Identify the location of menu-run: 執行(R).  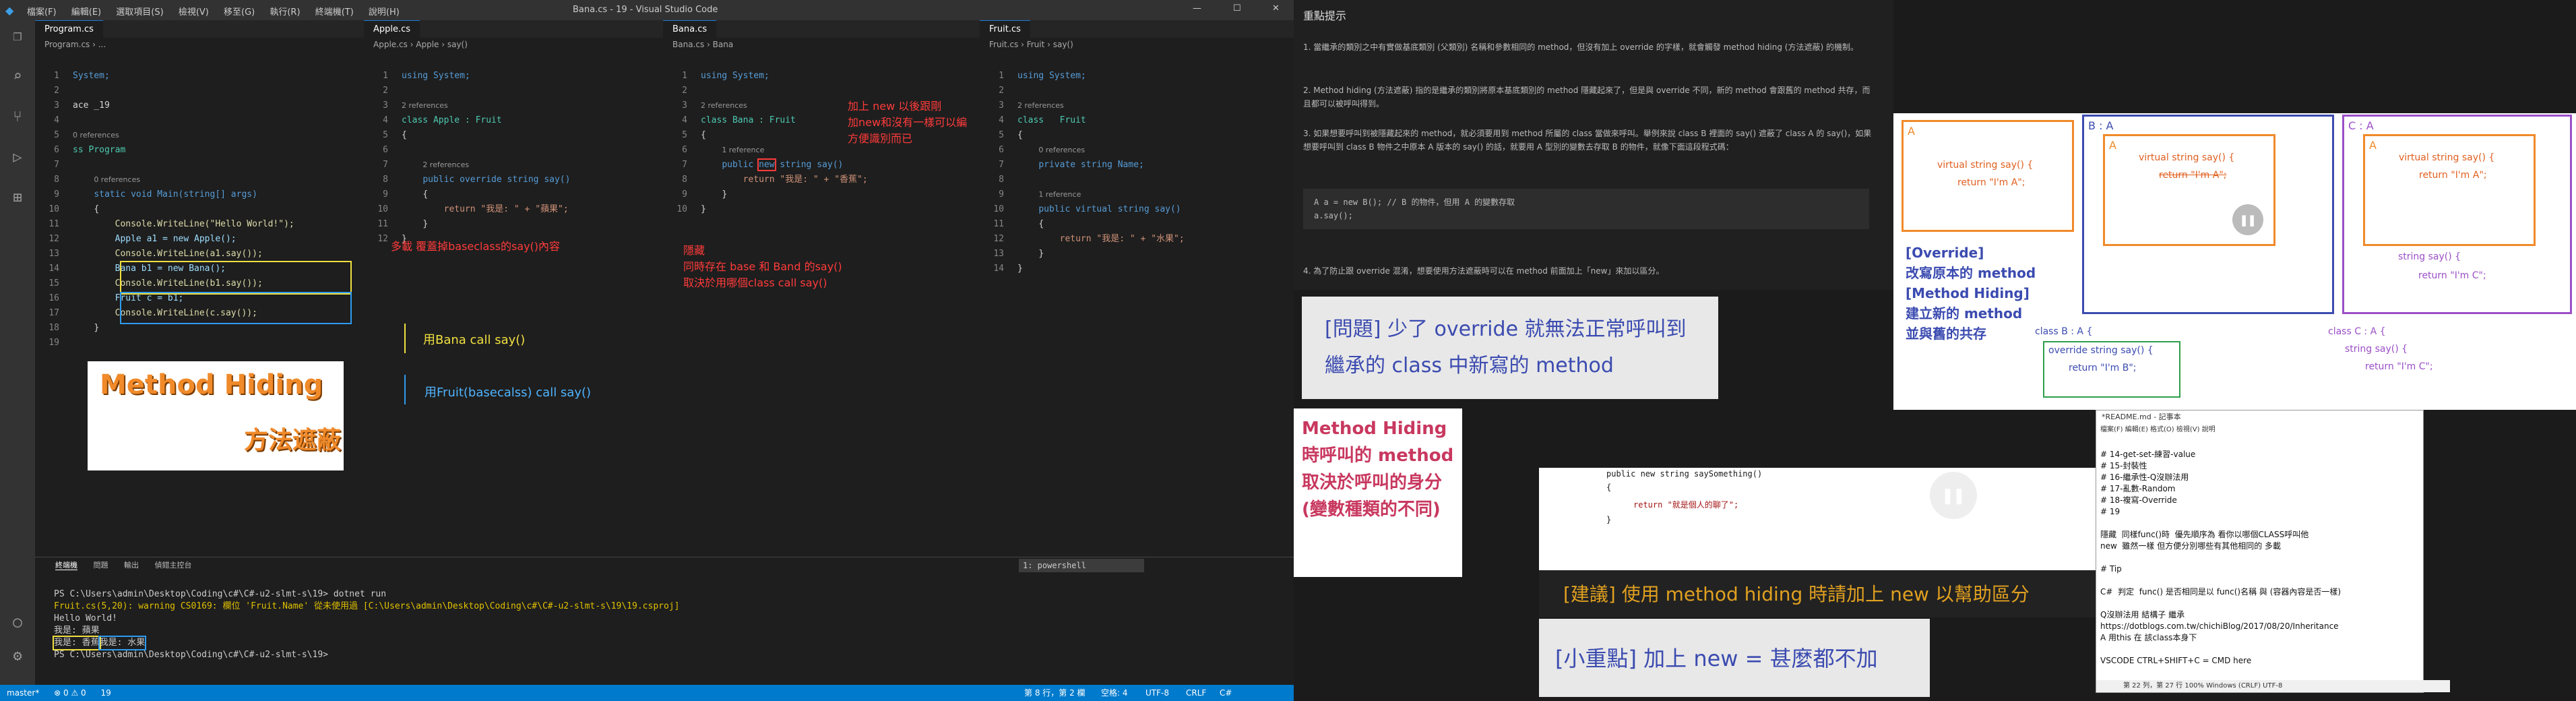
(285, 11).